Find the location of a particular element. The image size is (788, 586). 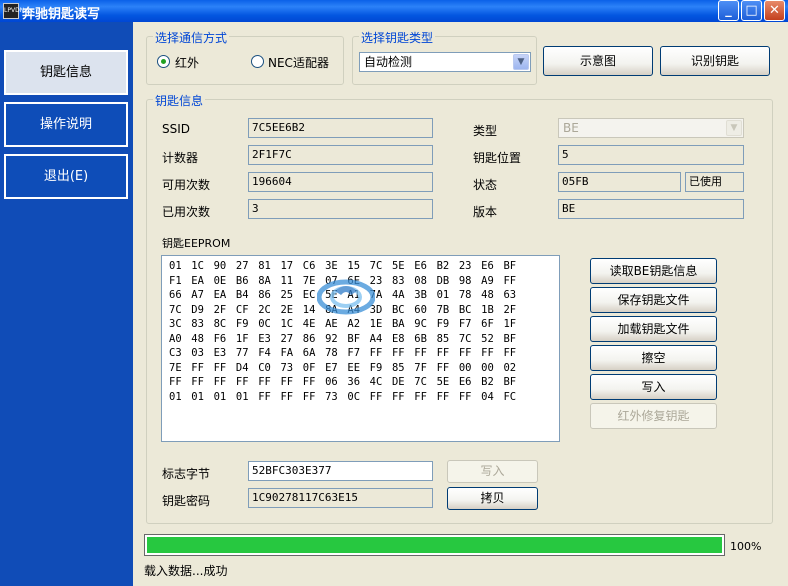

state-field: 05FB is located at coordinates (619, 182).